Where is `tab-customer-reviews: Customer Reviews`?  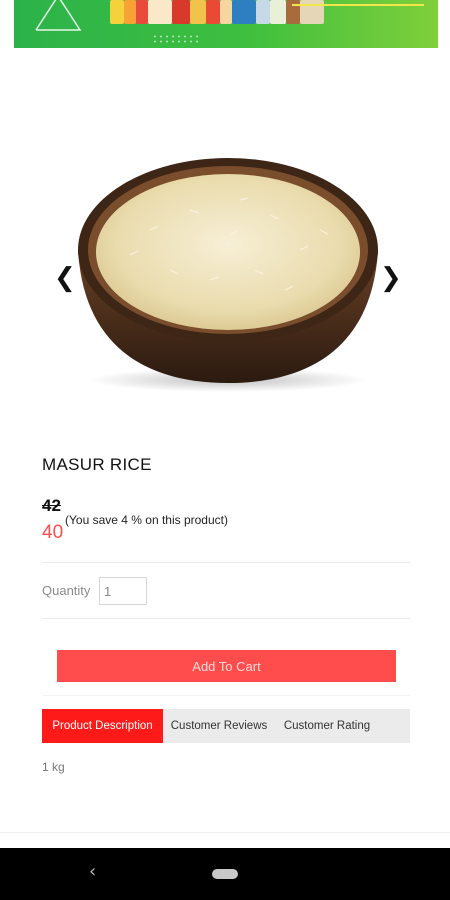 tab-customer-reviews: Customer Reviews is located at coordinates (219, 726).